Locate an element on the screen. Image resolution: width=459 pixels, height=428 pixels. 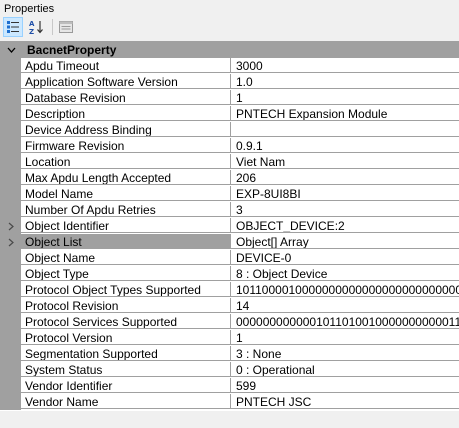
svg-text: A is located at coordinates (32, 24).